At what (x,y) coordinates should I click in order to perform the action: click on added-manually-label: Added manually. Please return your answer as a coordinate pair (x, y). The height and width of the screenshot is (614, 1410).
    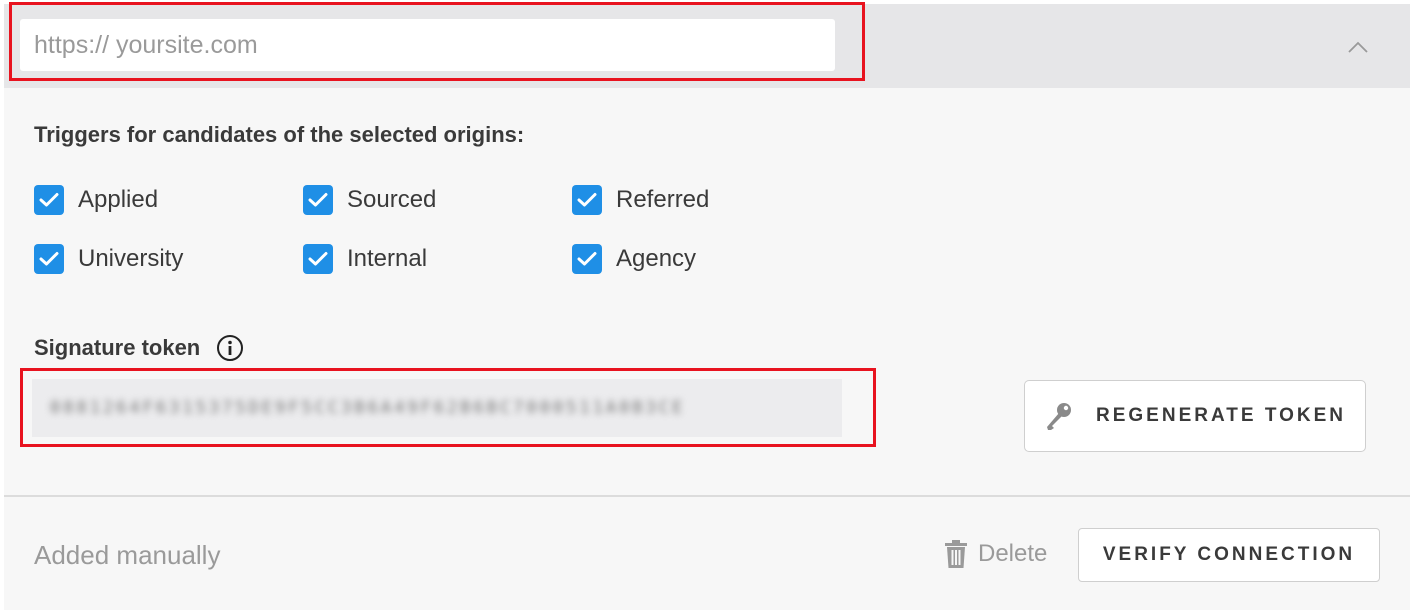
    Looking at the image, I should click on (127, 555).